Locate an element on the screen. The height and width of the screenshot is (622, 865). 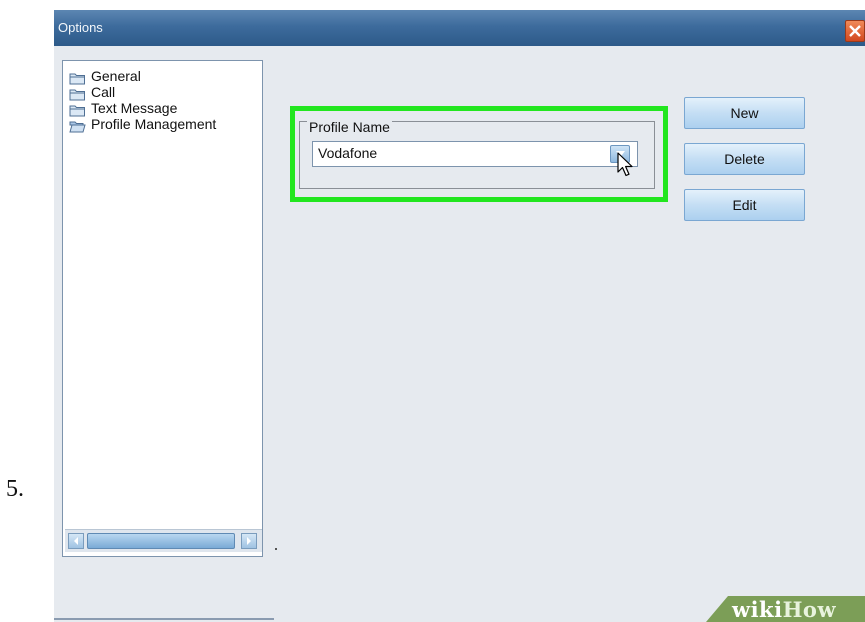
horizontal-scrollbar is located at coordinates (163, 540).